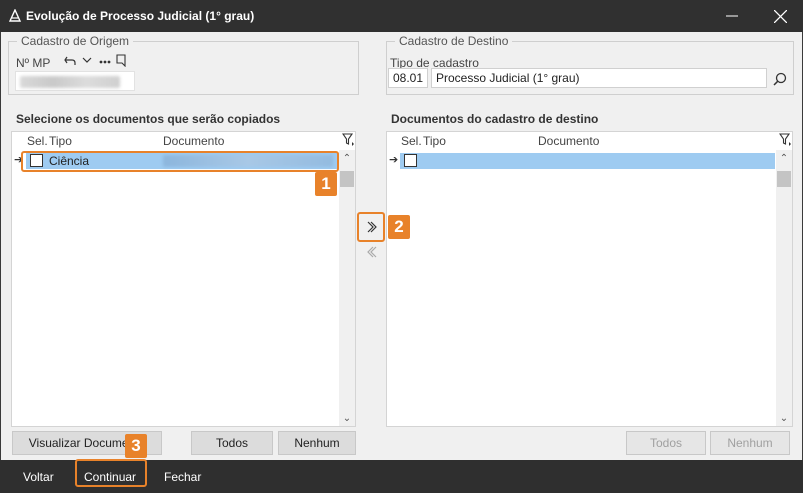  I want to click on chevron-down-icon, so click(87, 61).